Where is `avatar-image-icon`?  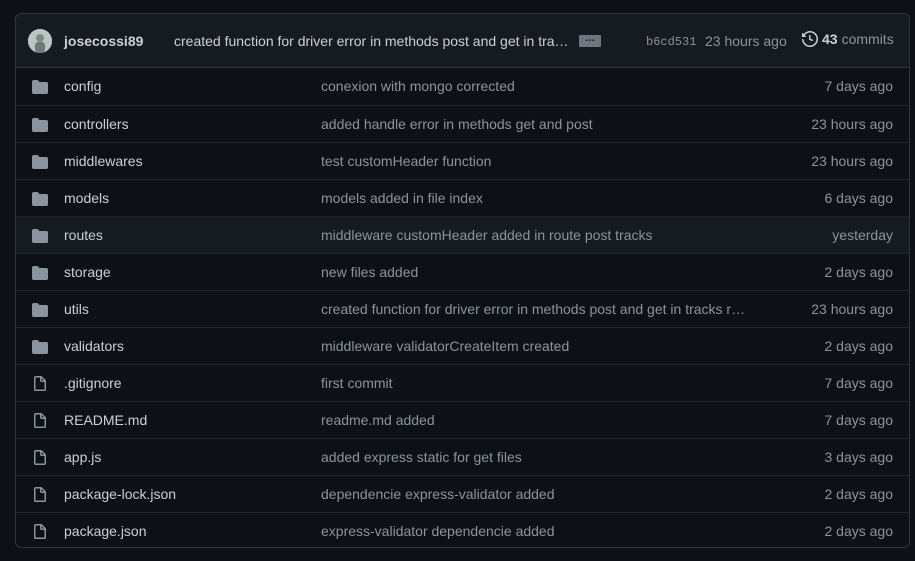
avatar-image-icon is located at coordinates (40, 41).